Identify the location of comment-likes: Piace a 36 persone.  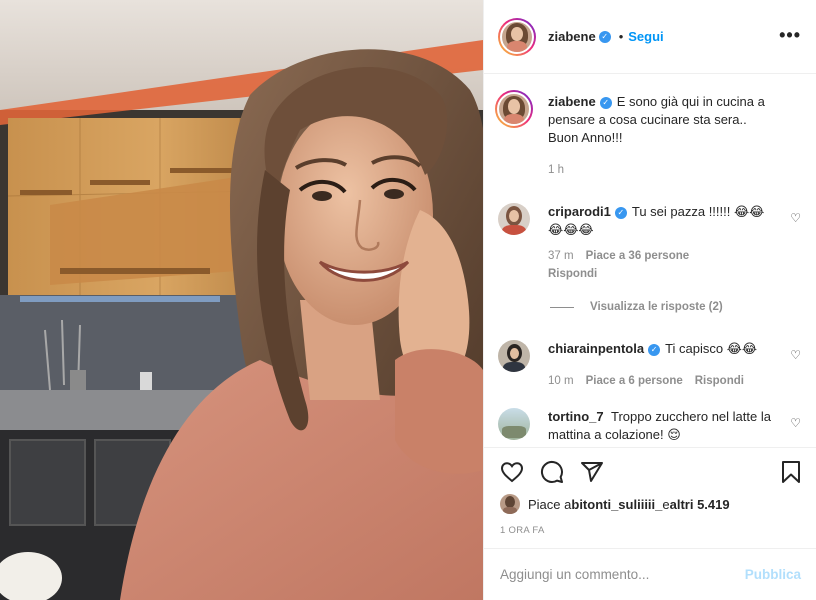
(638, 256).